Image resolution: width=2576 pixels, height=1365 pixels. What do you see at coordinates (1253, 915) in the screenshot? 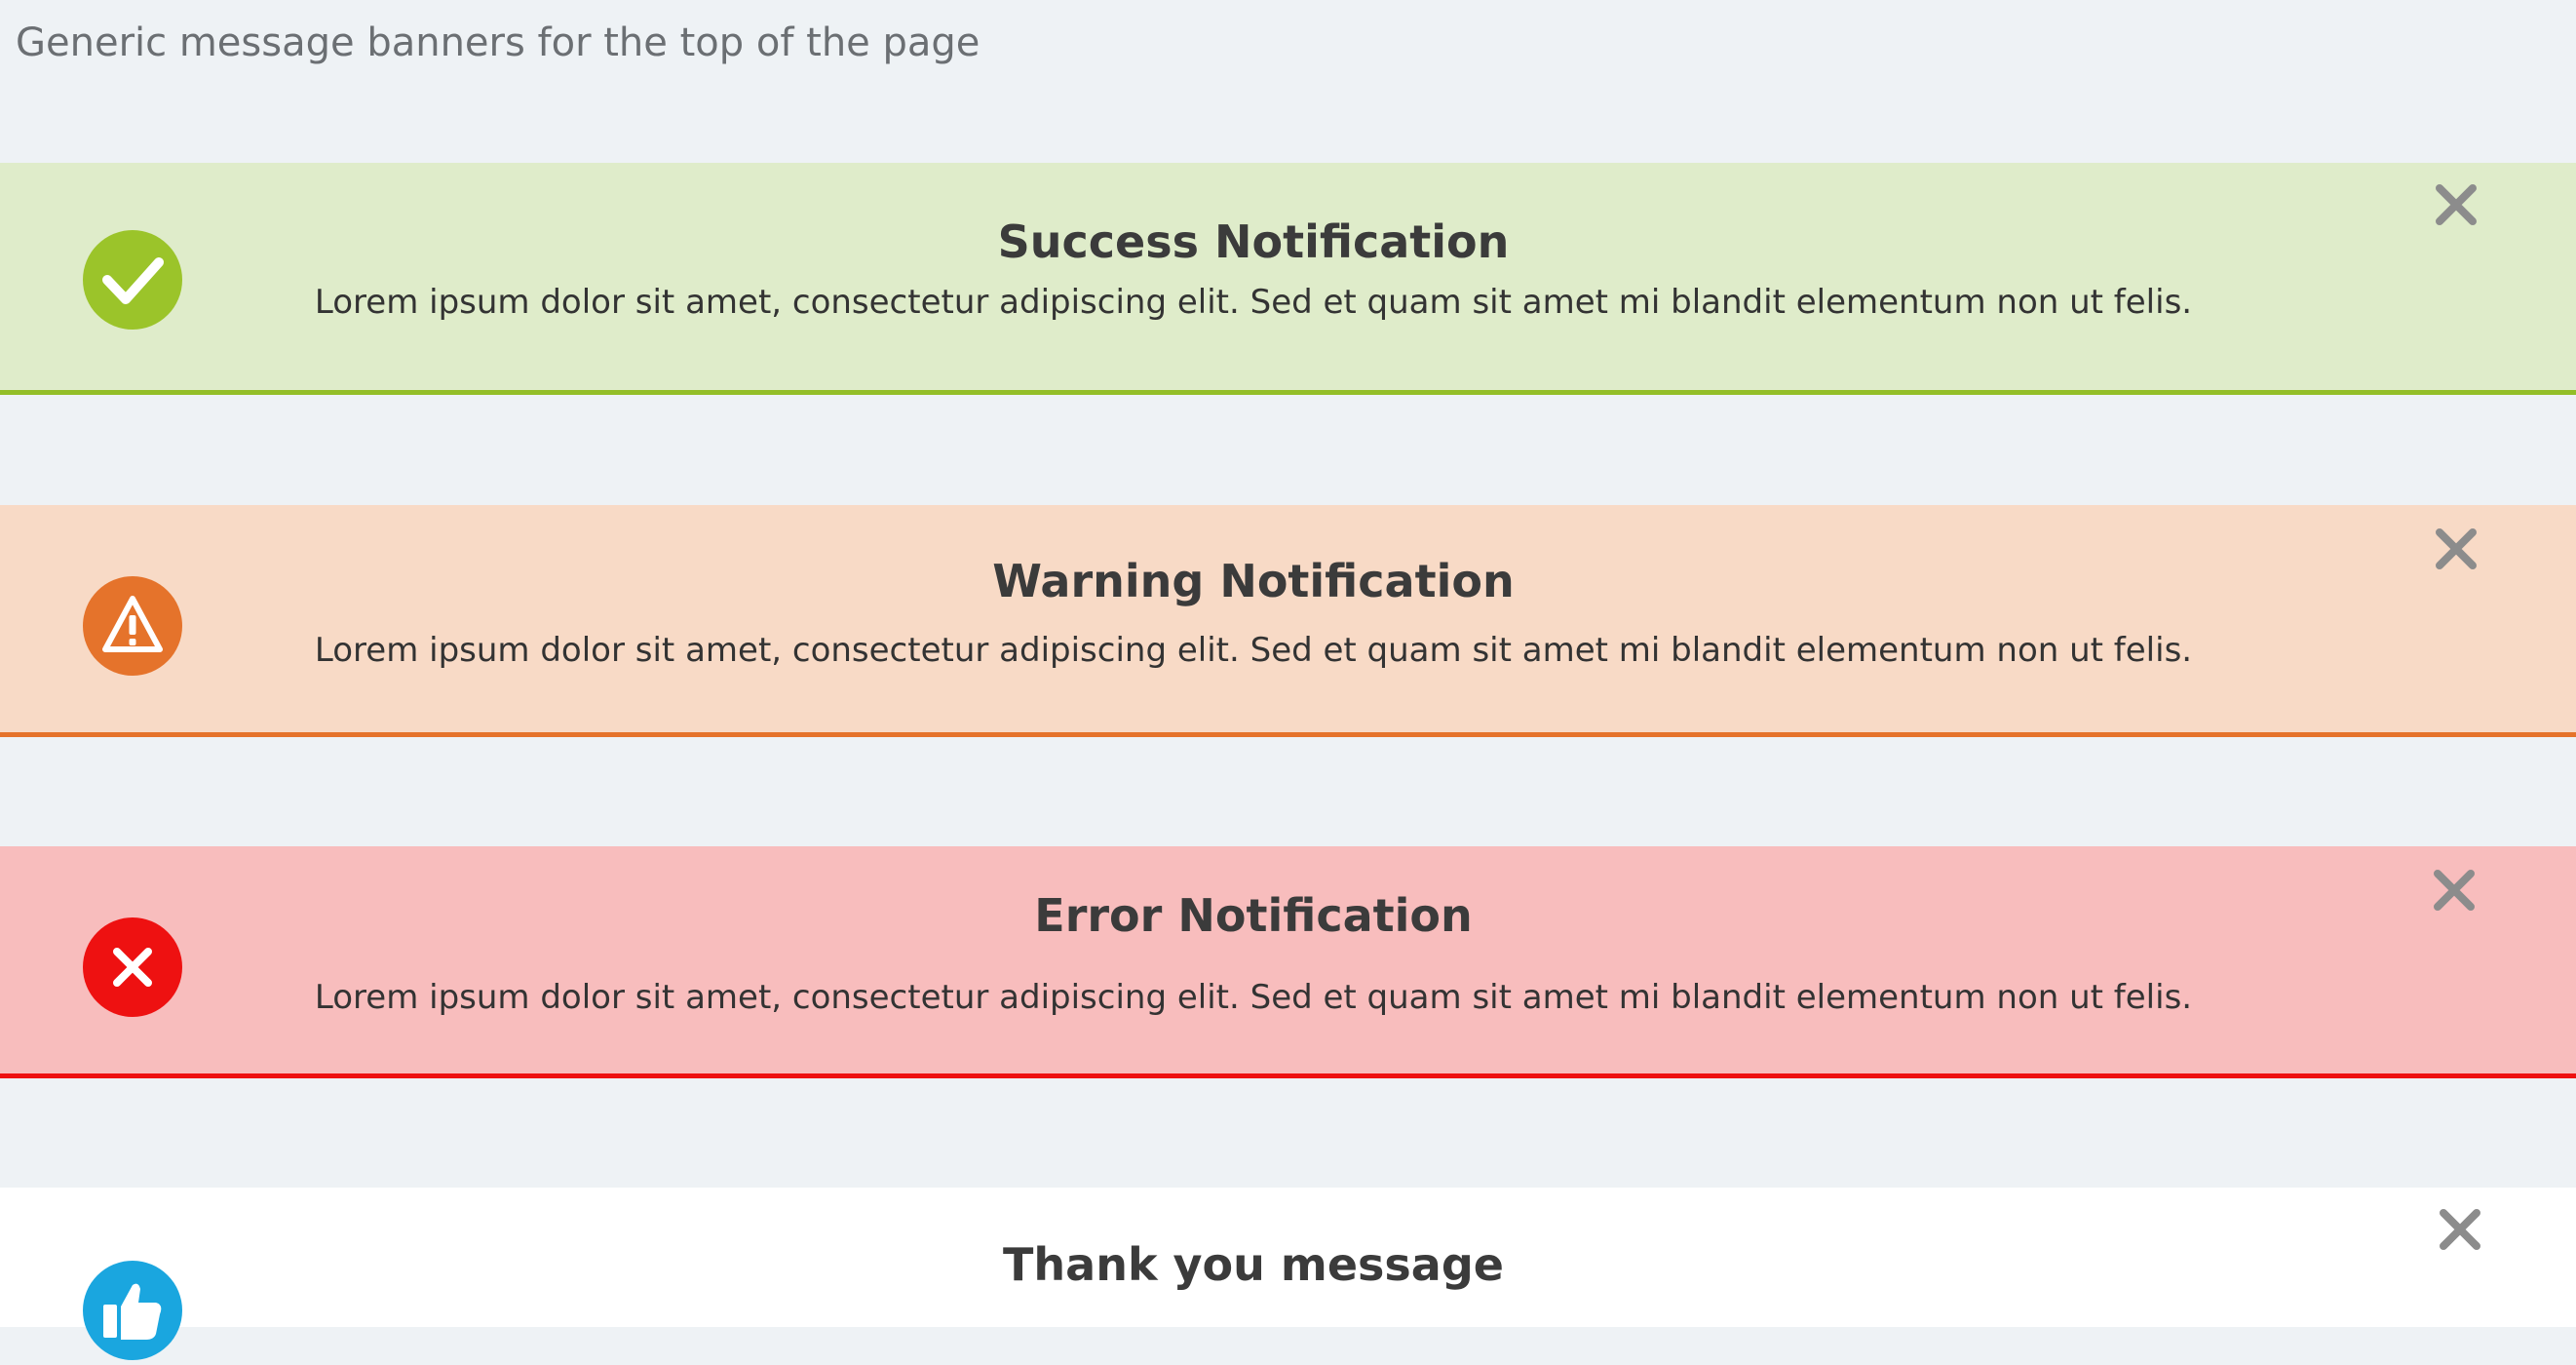
I see `banner-title: Error Notification` at bounding box center [1253, 915].